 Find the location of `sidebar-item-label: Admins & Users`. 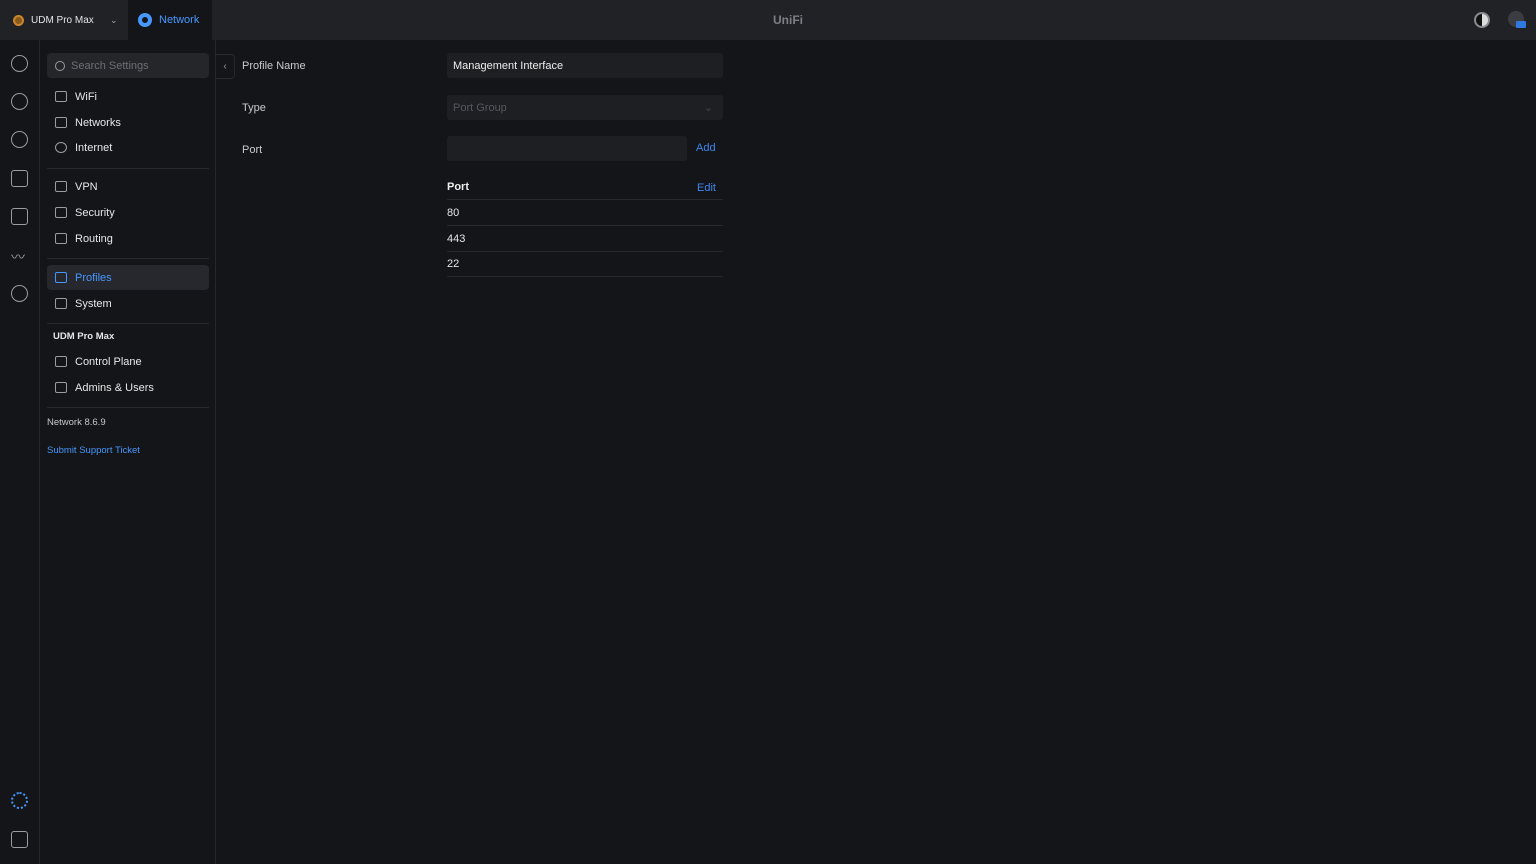

sidebar-item-label: Admins & Users is located at coordinates (114, 387).